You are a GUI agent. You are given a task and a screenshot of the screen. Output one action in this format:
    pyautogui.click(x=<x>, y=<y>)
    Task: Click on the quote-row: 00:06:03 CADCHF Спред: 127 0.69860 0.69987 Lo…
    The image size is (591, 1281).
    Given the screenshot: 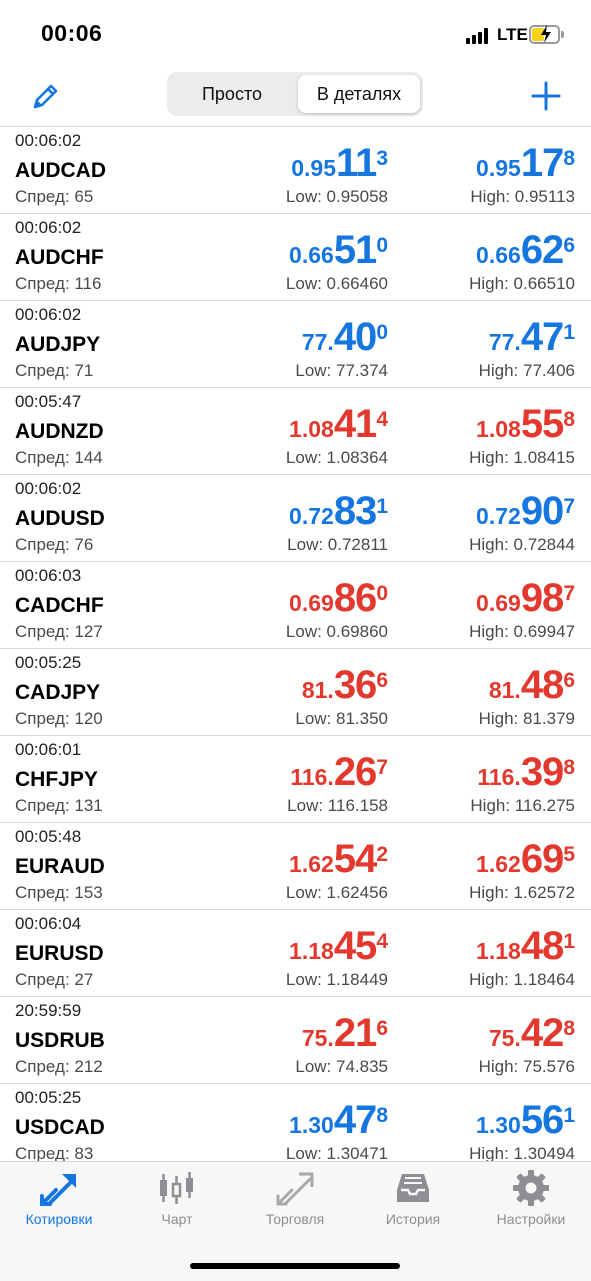 What is the action you would take?
    pyautogui.click(x=295, y=605)
    